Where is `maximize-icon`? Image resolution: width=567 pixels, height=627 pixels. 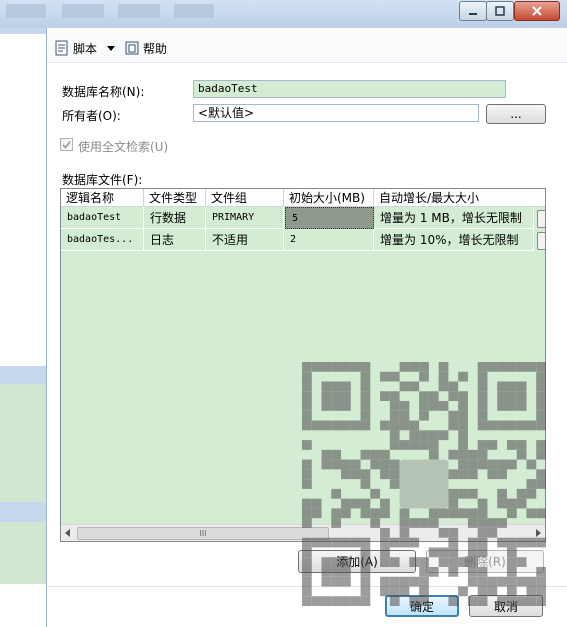
maximize-icon is located at coordinates (500, 11).